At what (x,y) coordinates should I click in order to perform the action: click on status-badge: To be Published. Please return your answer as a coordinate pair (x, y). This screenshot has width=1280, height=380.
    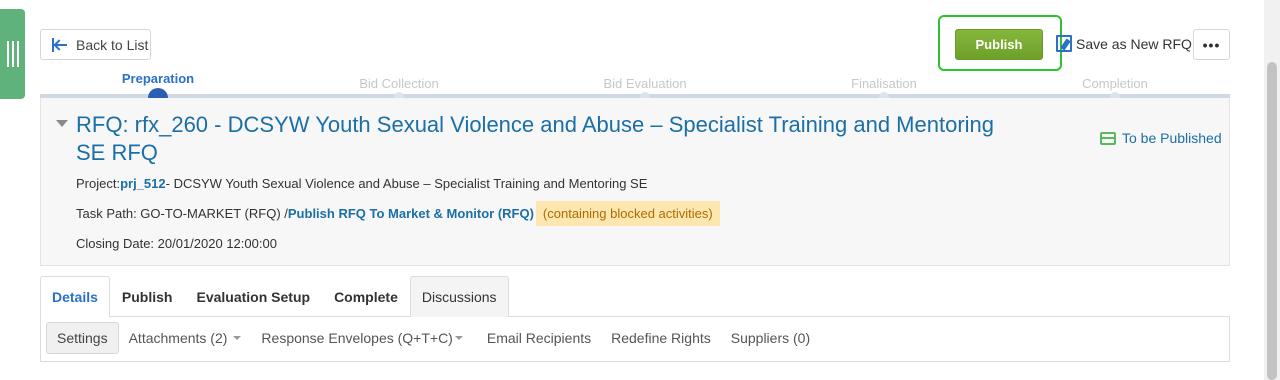
    Looking at the image, I should click on (1161, 138).